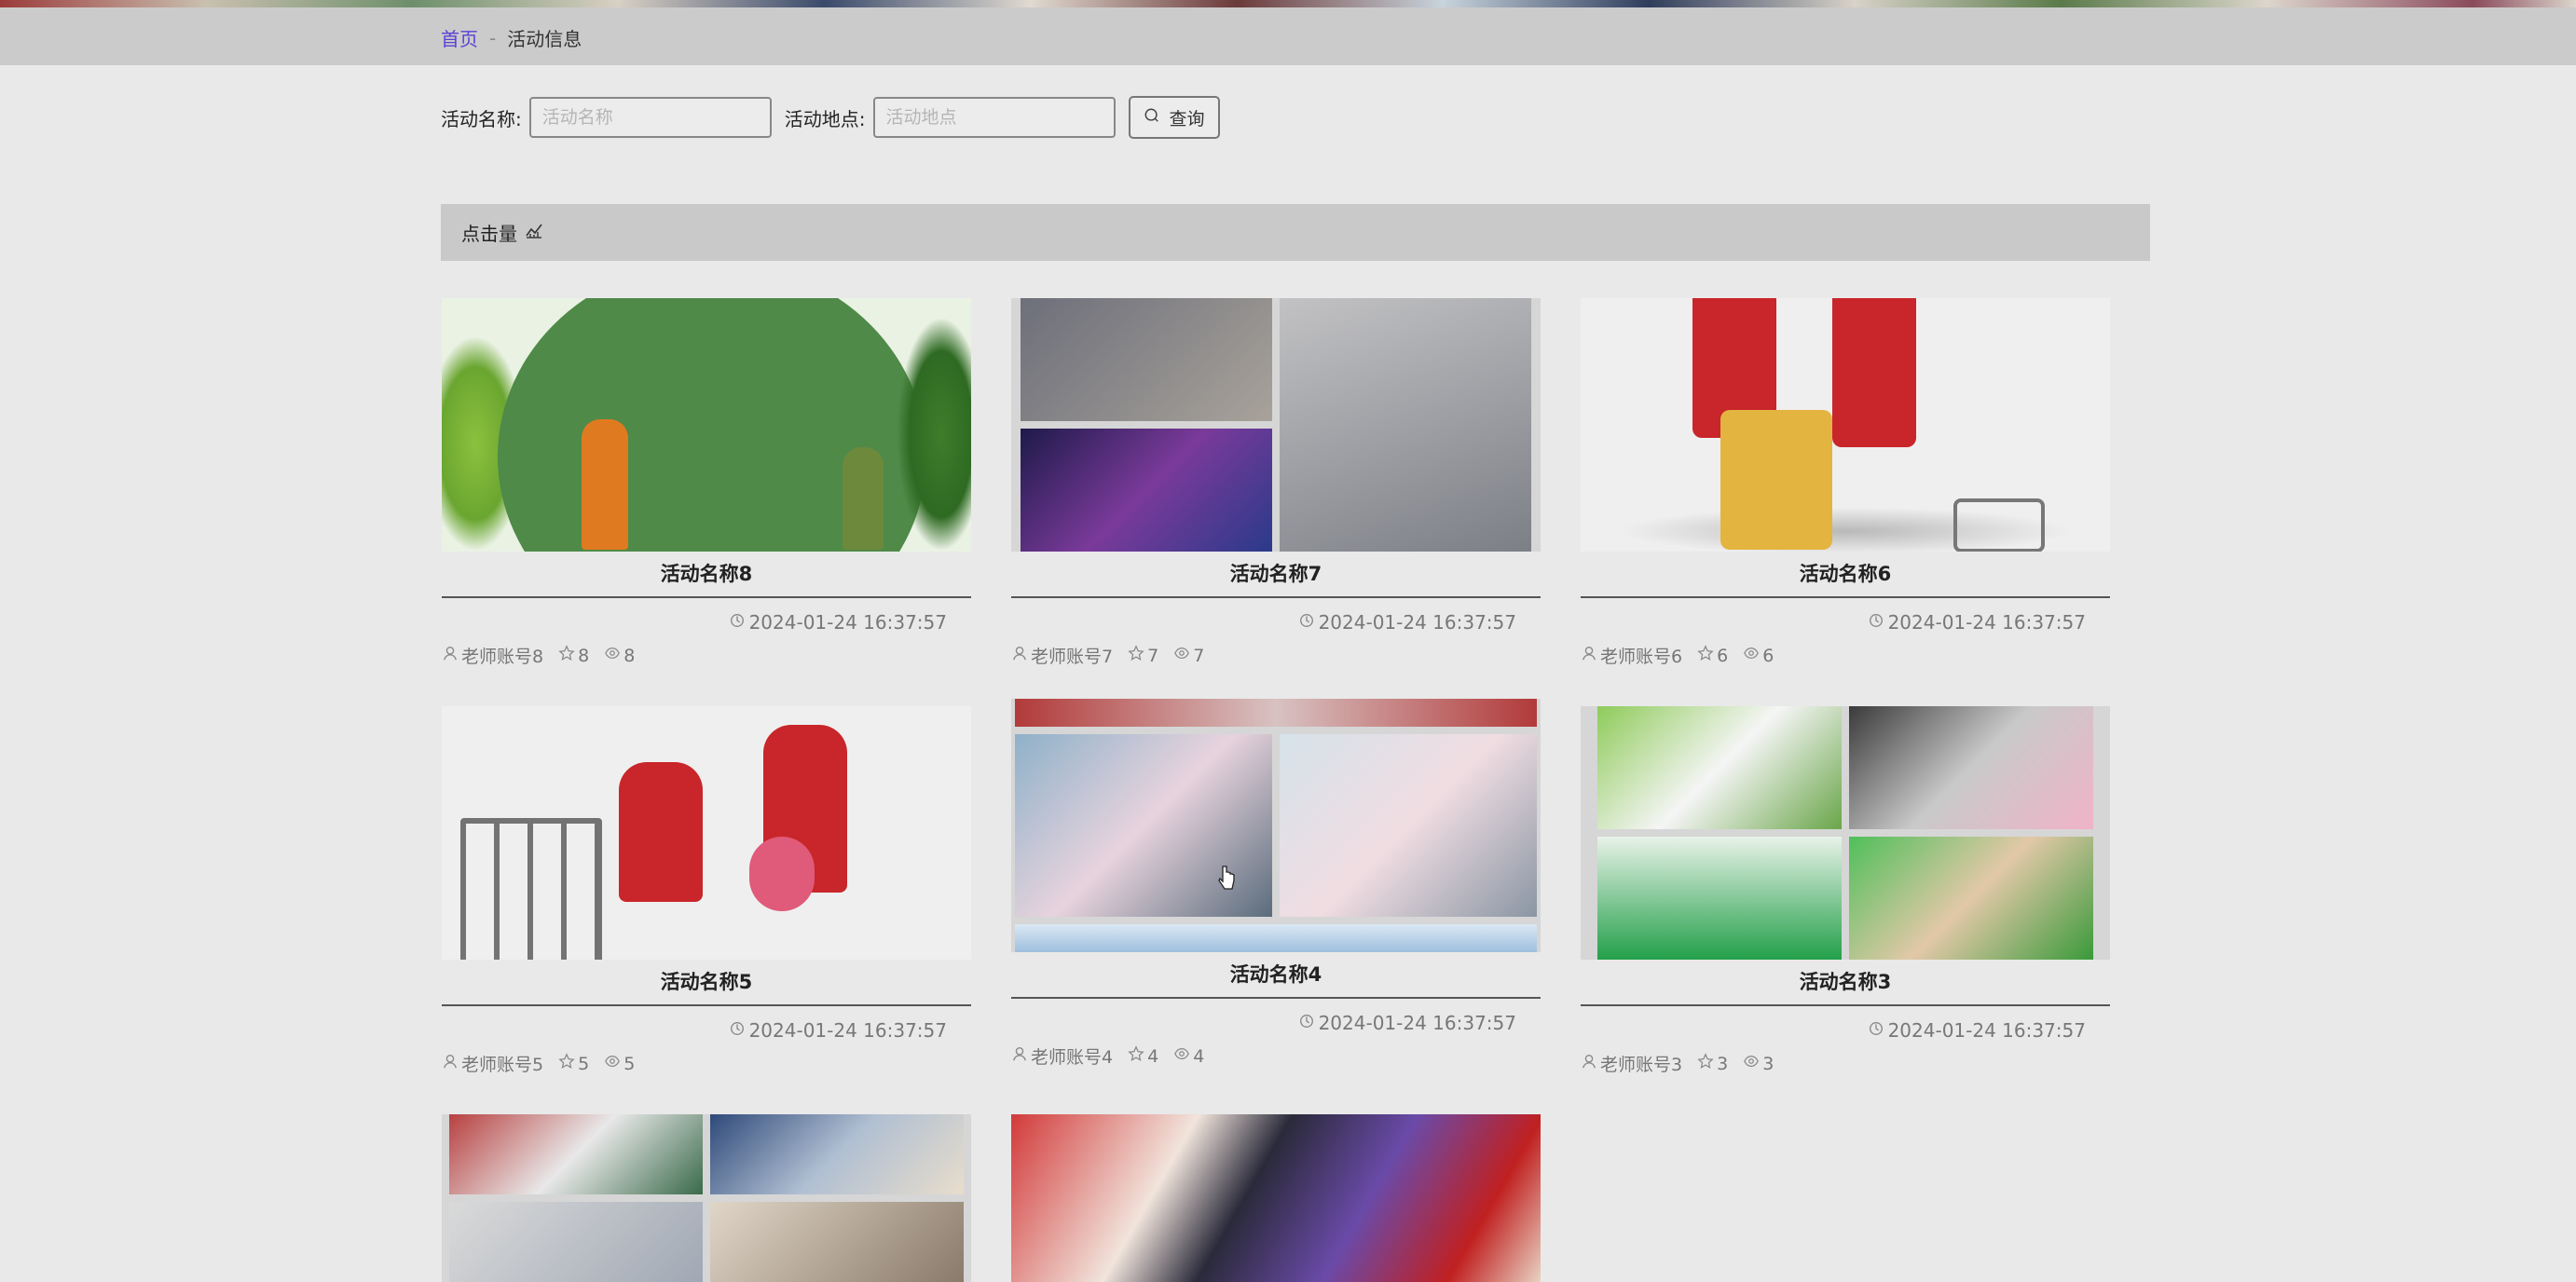 This screenshot has height=1282, width=2576. What do you see at coordinates (1288, 3) in the screenshot?
I see `top-decorative-strip` at bounding box center [1288, 3].